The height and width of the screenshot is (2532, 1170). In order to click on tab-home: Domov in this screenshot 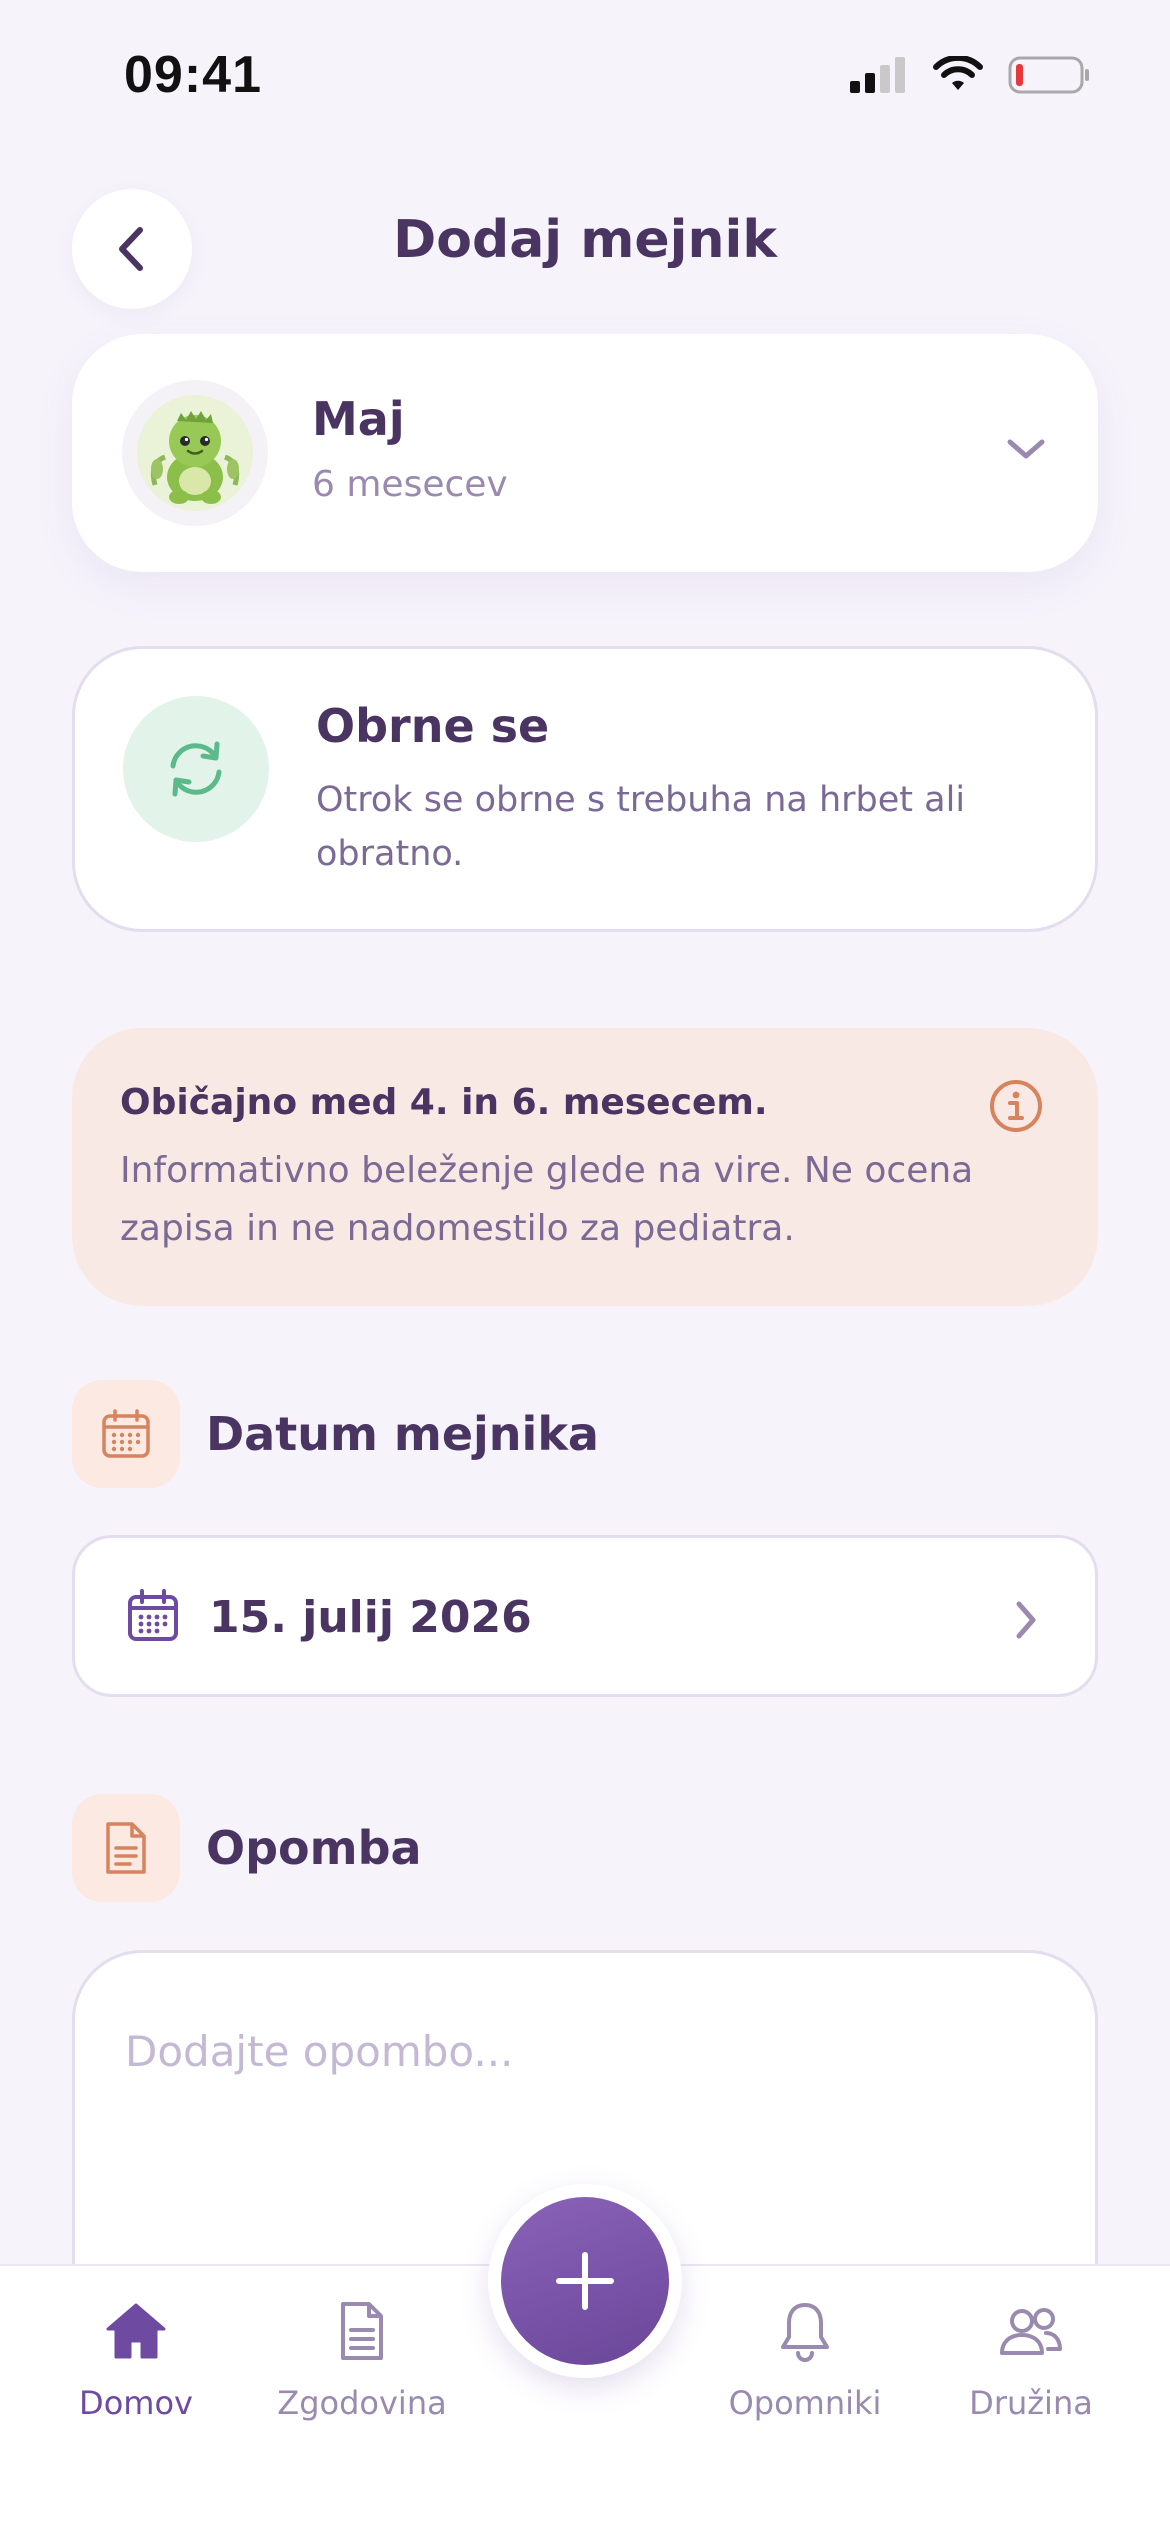, I will do `click(136, 2359)`.